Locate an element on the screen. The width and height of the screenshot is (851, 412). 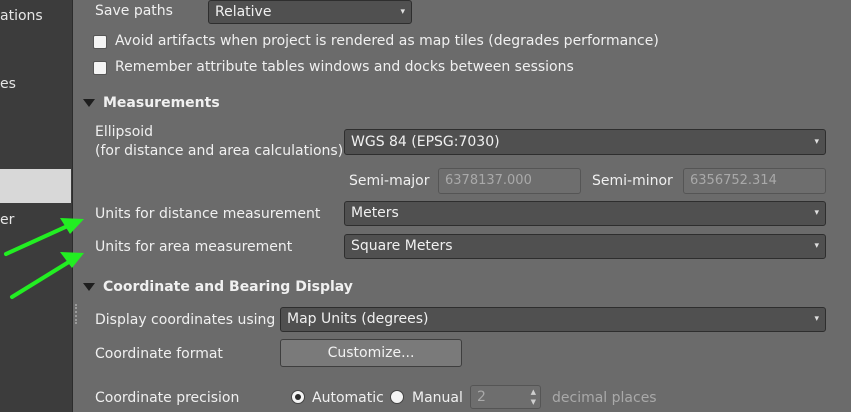
annotation-arrow-area is located at coordinates (42, 278).